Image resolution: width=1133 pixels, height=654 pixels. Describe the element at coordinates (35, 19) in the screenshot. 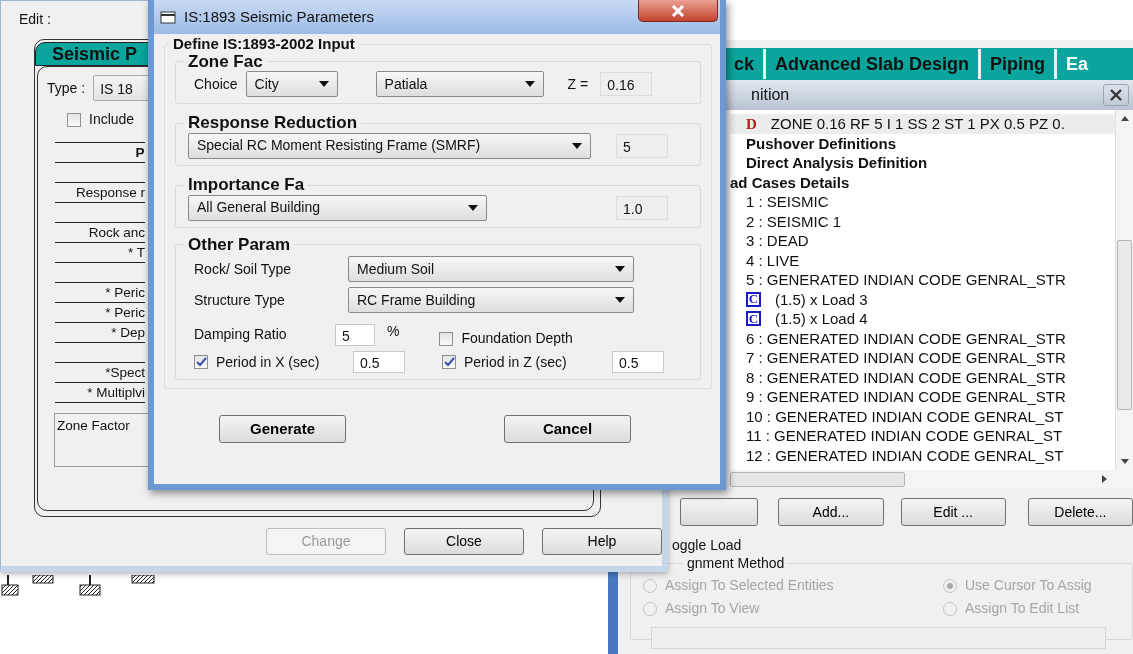

I see `window-title: Edit :` at that location.